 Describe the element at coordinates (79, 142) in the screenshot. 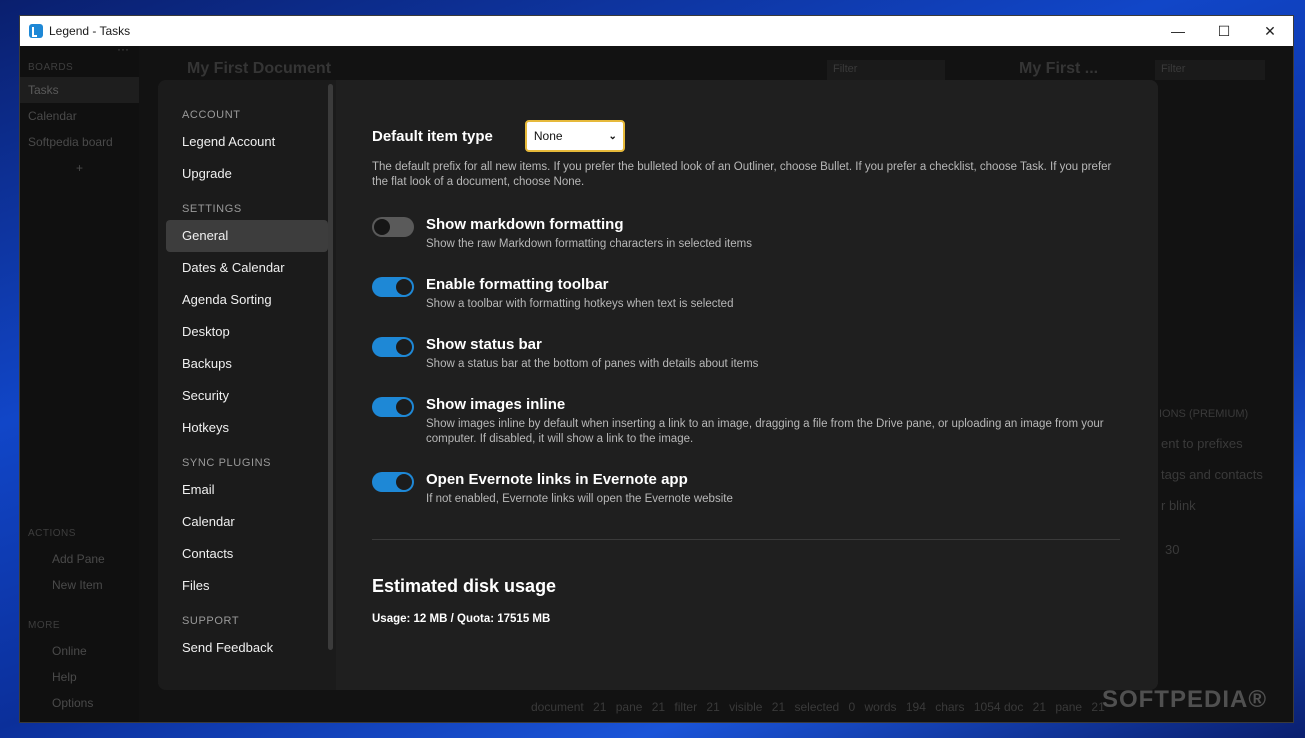

I see `board-item: Softpedia board` at that location.